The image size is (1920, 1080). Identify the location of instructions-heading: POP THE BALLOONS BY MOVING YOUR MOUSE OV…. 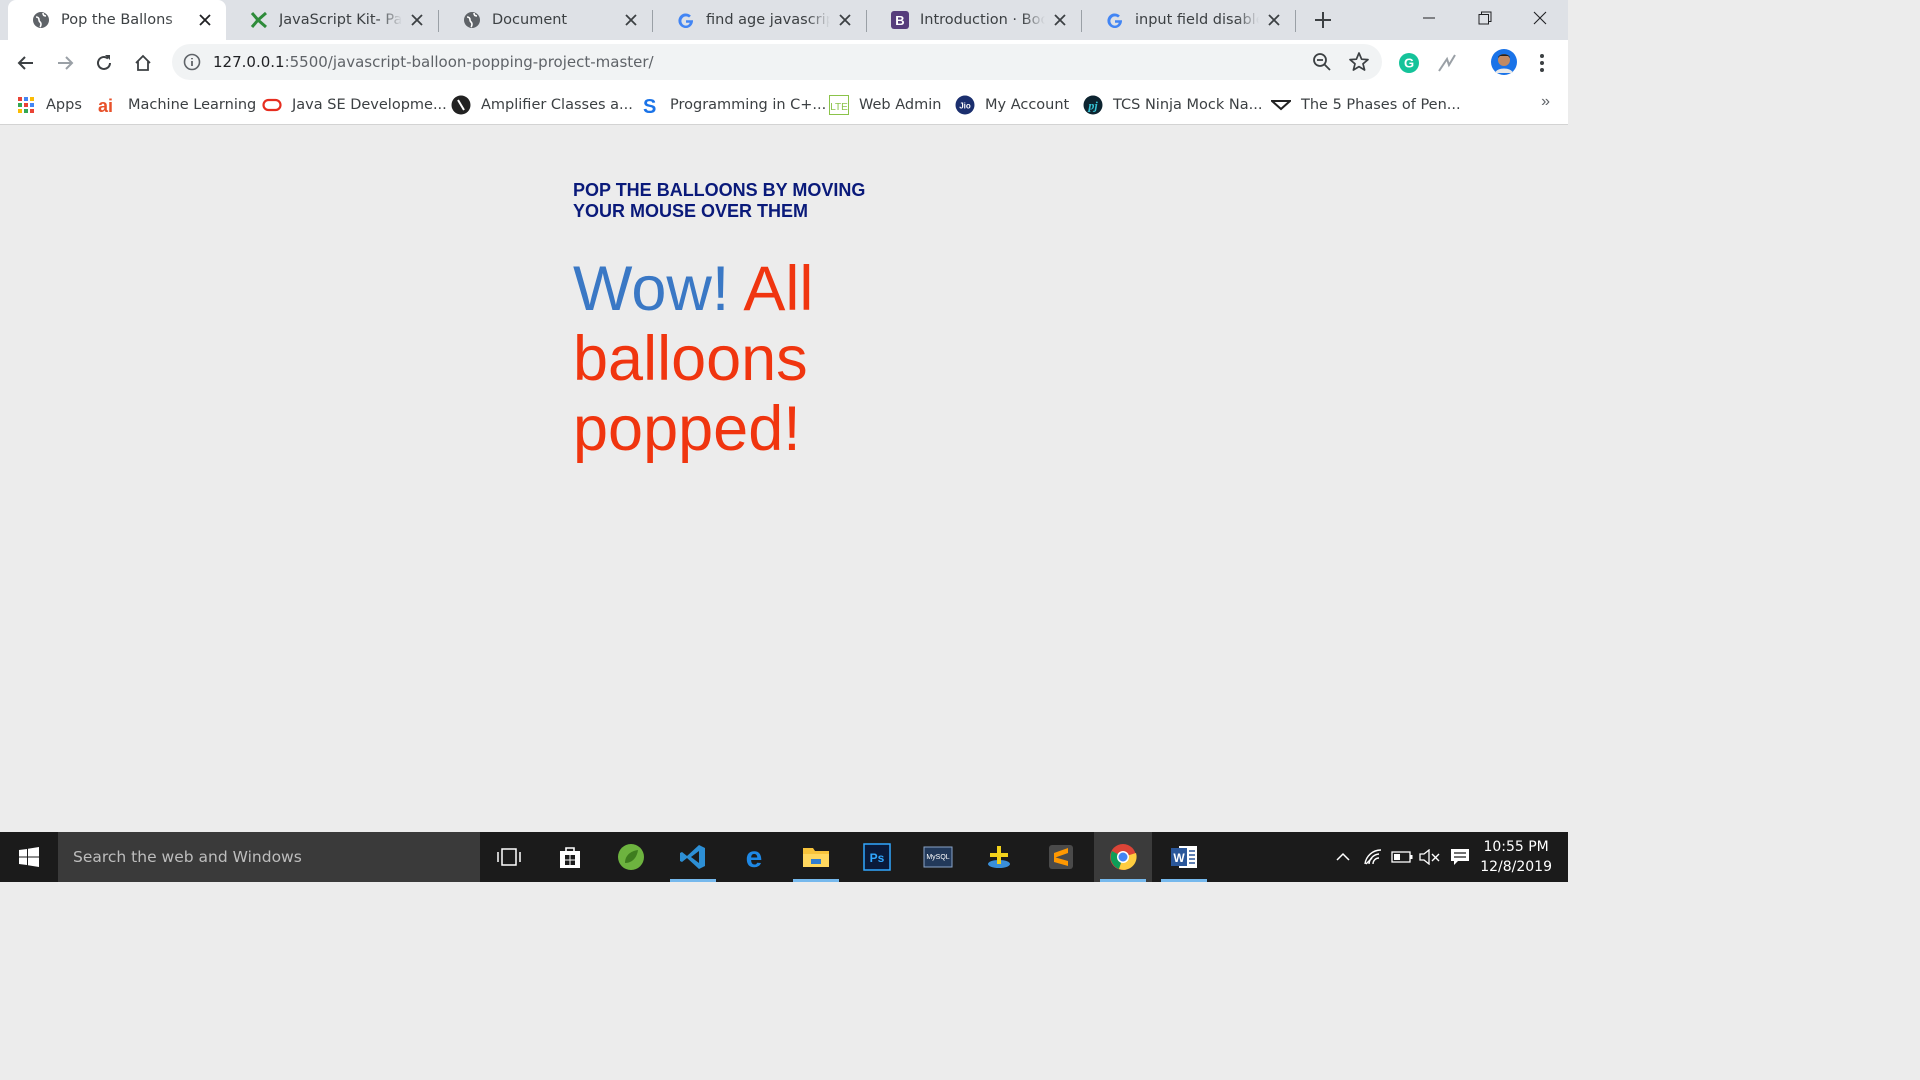
(719, 200).